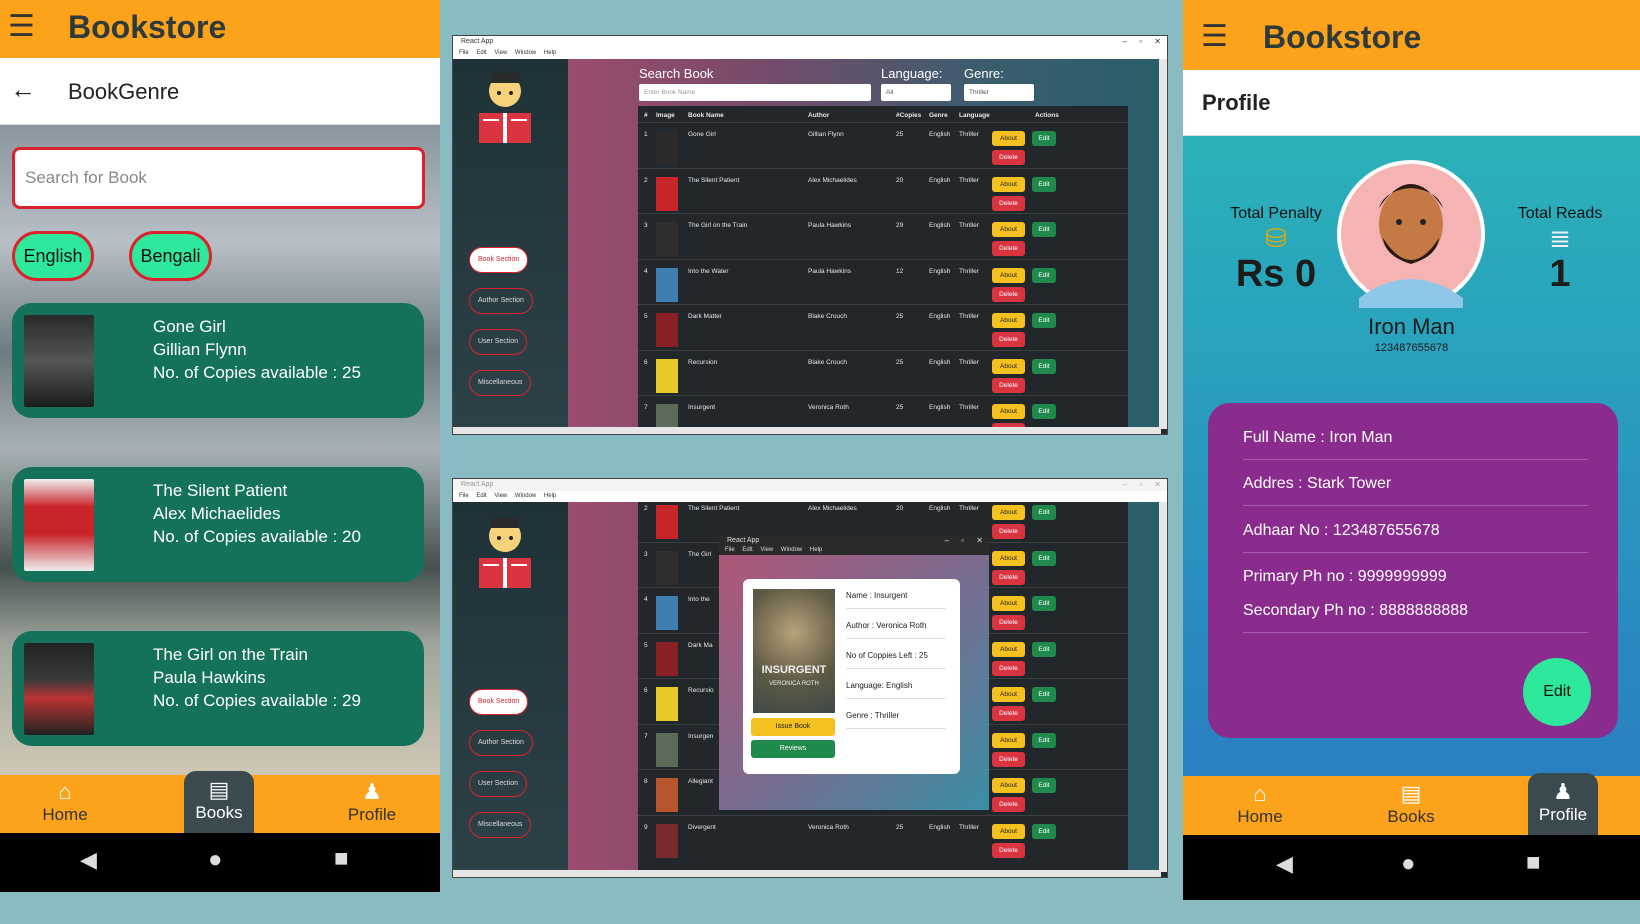 Image resolution: width=1640 pixels, height=924 pixels. I want to click on chip-bengali: Bengali, so click(170, 256).